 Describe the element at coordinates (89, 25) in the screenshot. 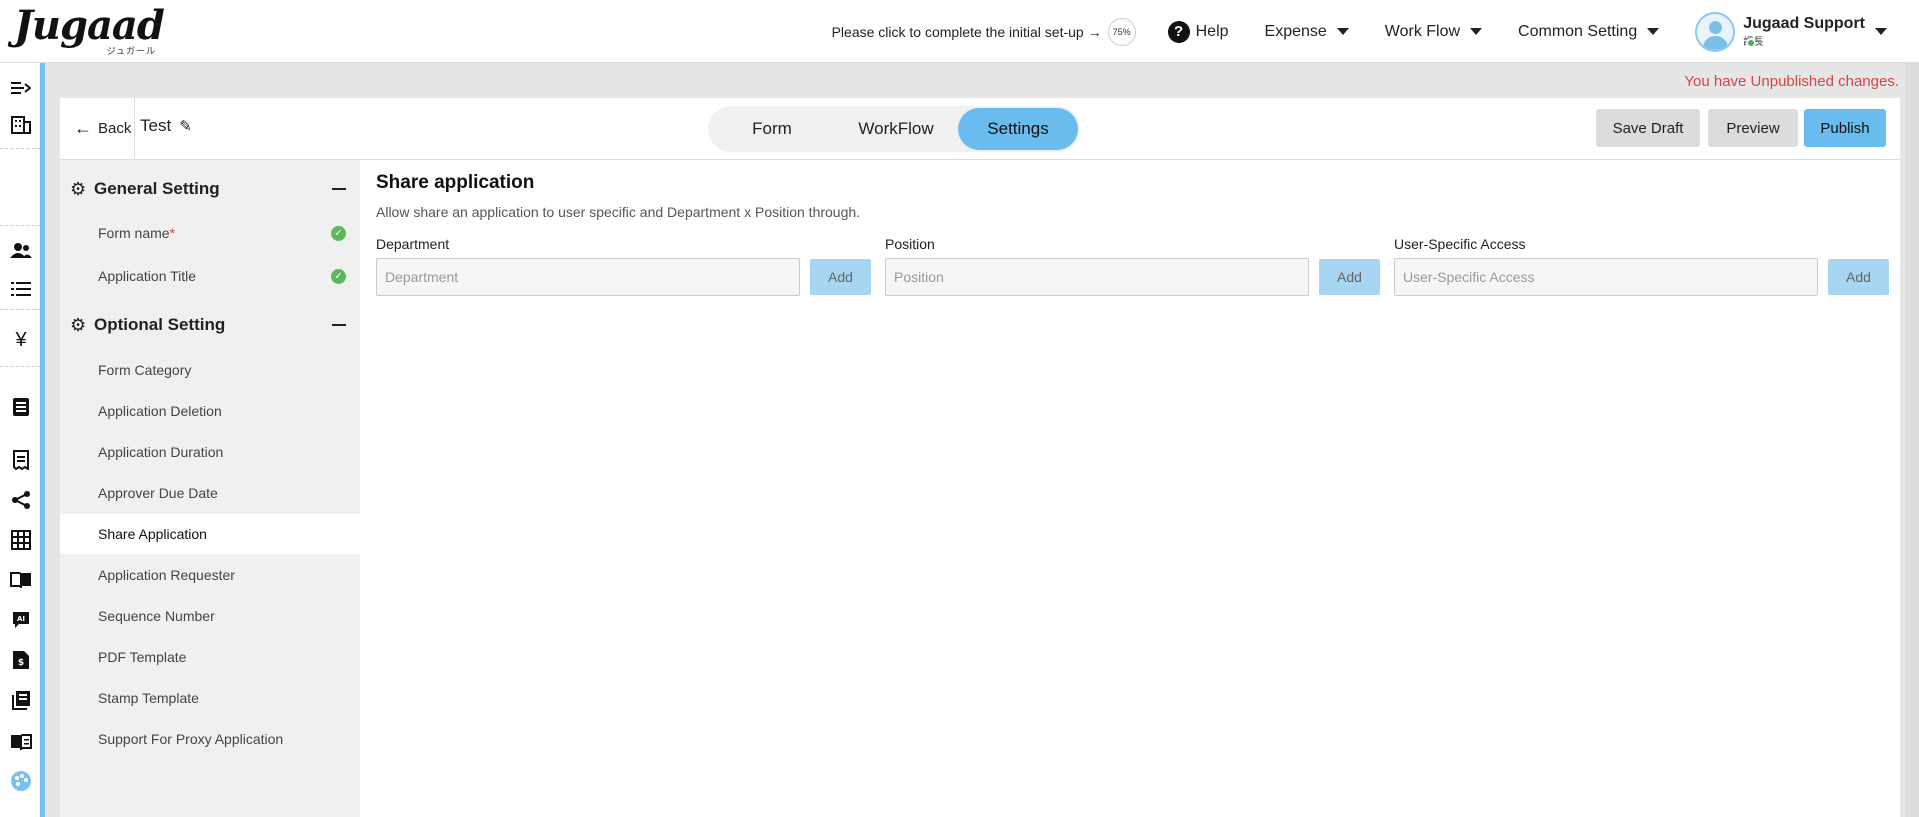

I see `logo-text: Jugaad` at that location.